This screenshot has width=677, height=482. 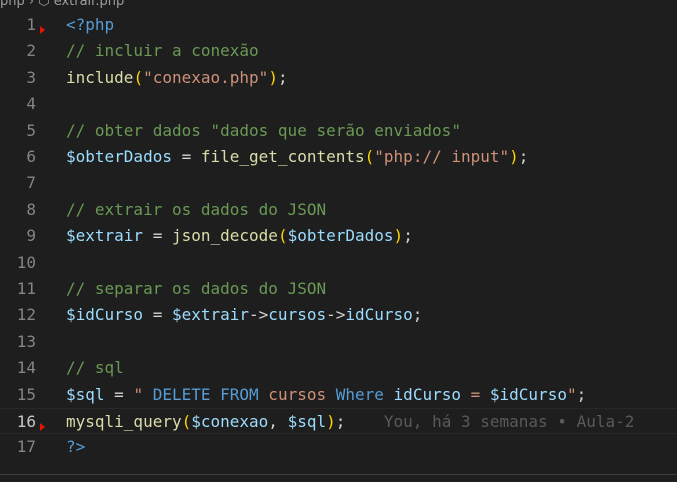 I want to click on code-text: $idCurso = $extrair->cursos->idCurso;, so click(x=244, y=315).